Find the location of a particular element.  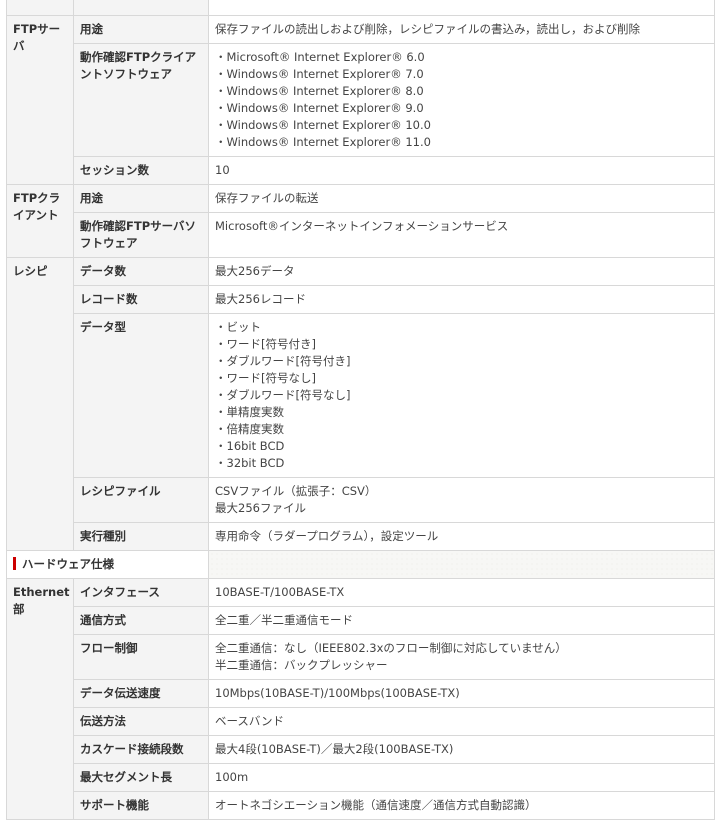

item-value: 最大4段(10BASE-T)／最大2段(100BASE-TX) is located at coordinates (461, 749).